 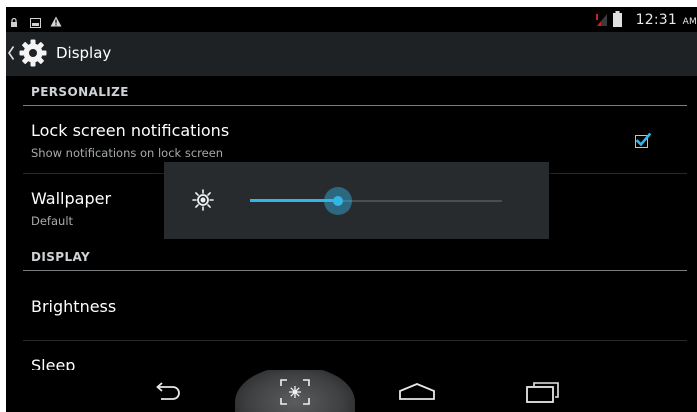 What do you see at coordinates (351, 391) in the screenshot?
I see `navigation-bar` at bounding box center [351, 391].